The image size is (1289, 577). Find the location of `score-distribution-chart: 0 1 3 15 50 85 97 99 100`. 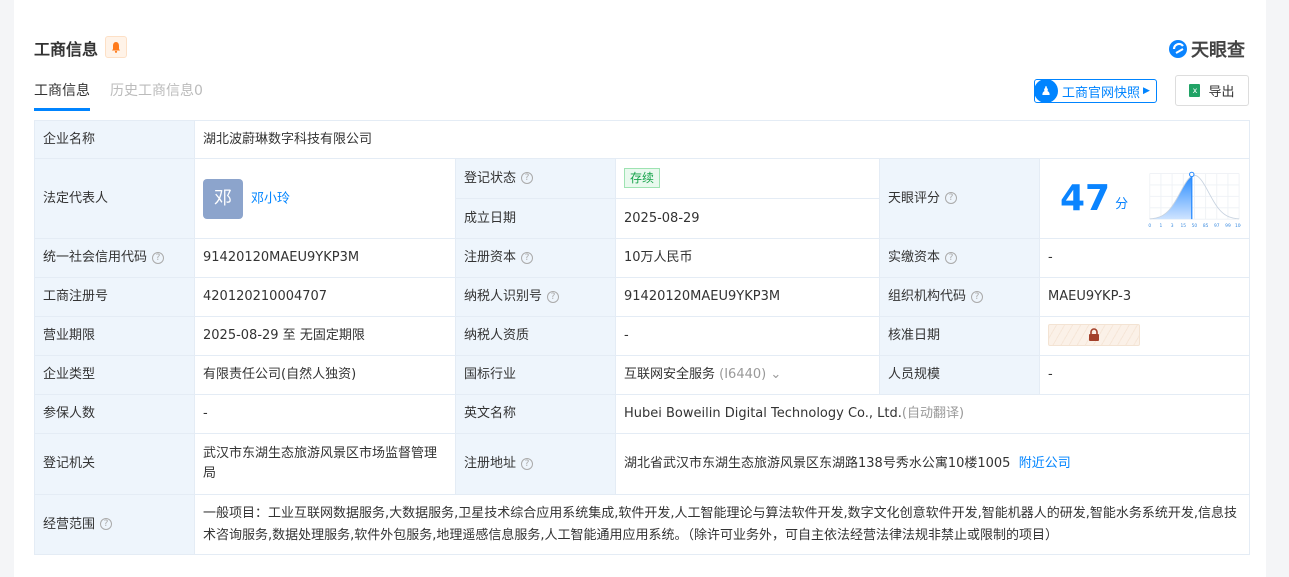

score-distribution-chart: 0 1 3 15 50 85 97 99 100 is located at coordinates (1194, 200).